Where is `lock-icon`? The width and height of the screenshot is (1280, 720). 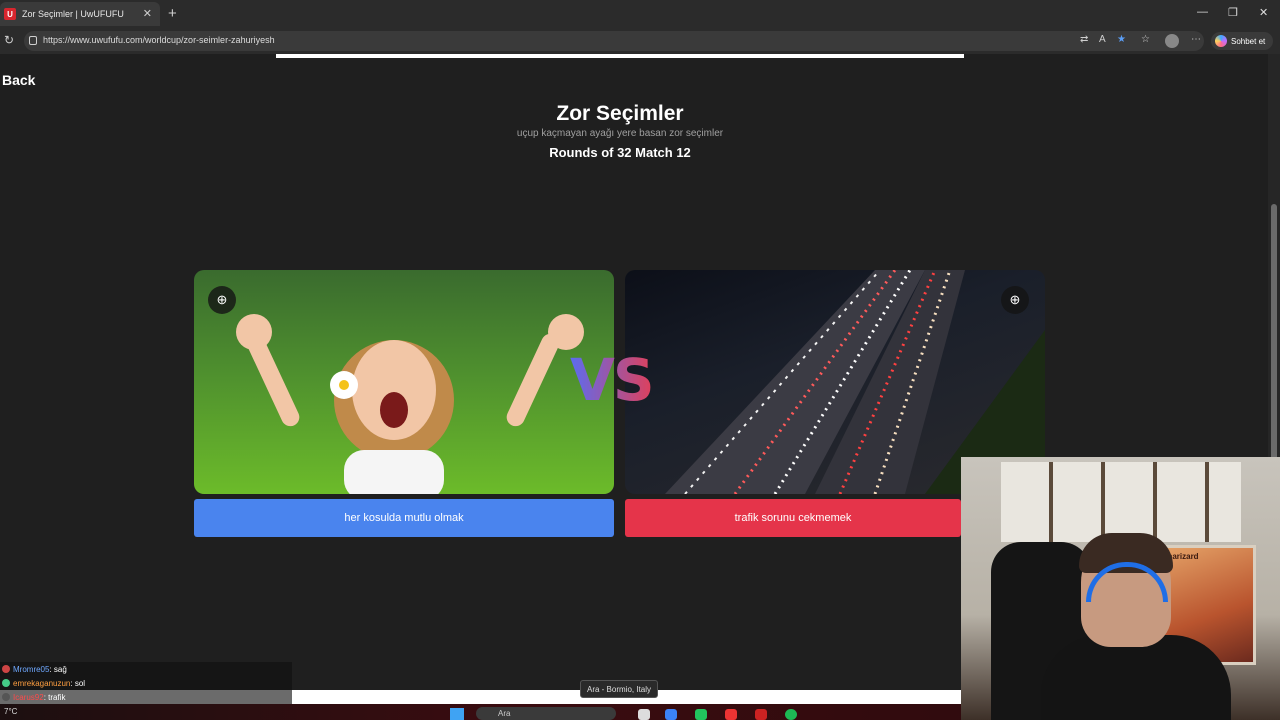 lock-icon is located at coordinates (33, 40).